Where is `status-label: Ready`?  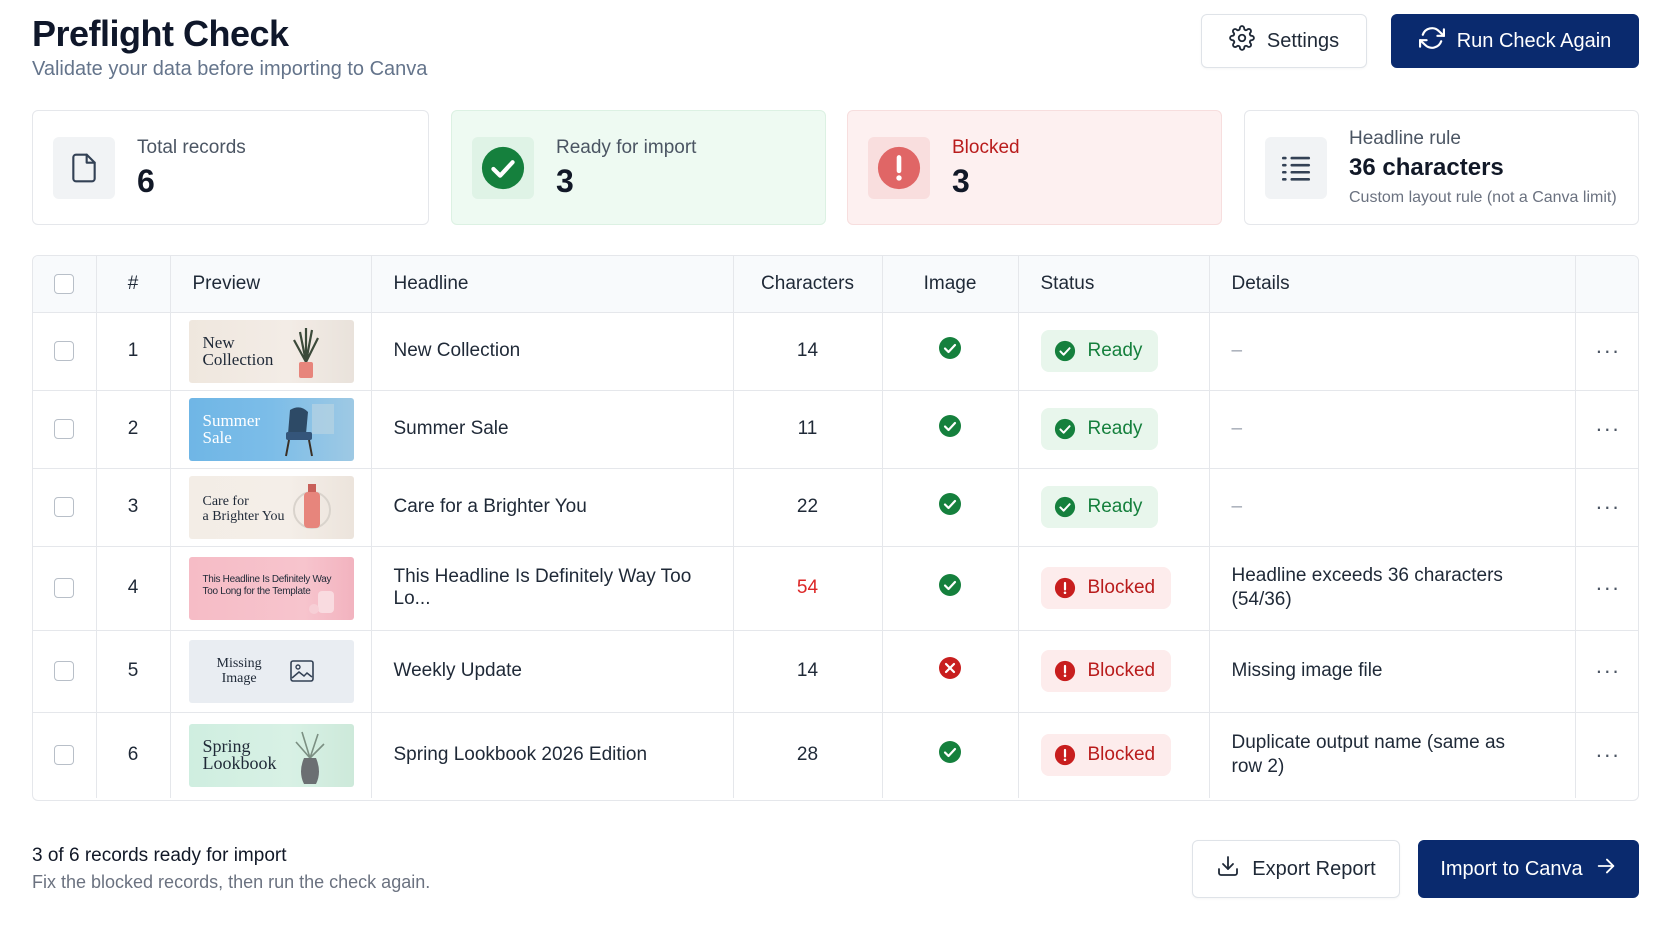
status-label: Ready is located at coordinates (1115, 506).